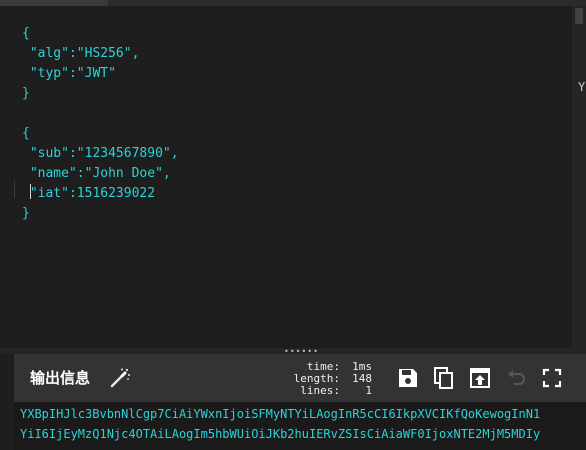  What do you see at coordinates (516, 378) in the screenshot?
I see `undo-icon` at bounding box center [516, 378].